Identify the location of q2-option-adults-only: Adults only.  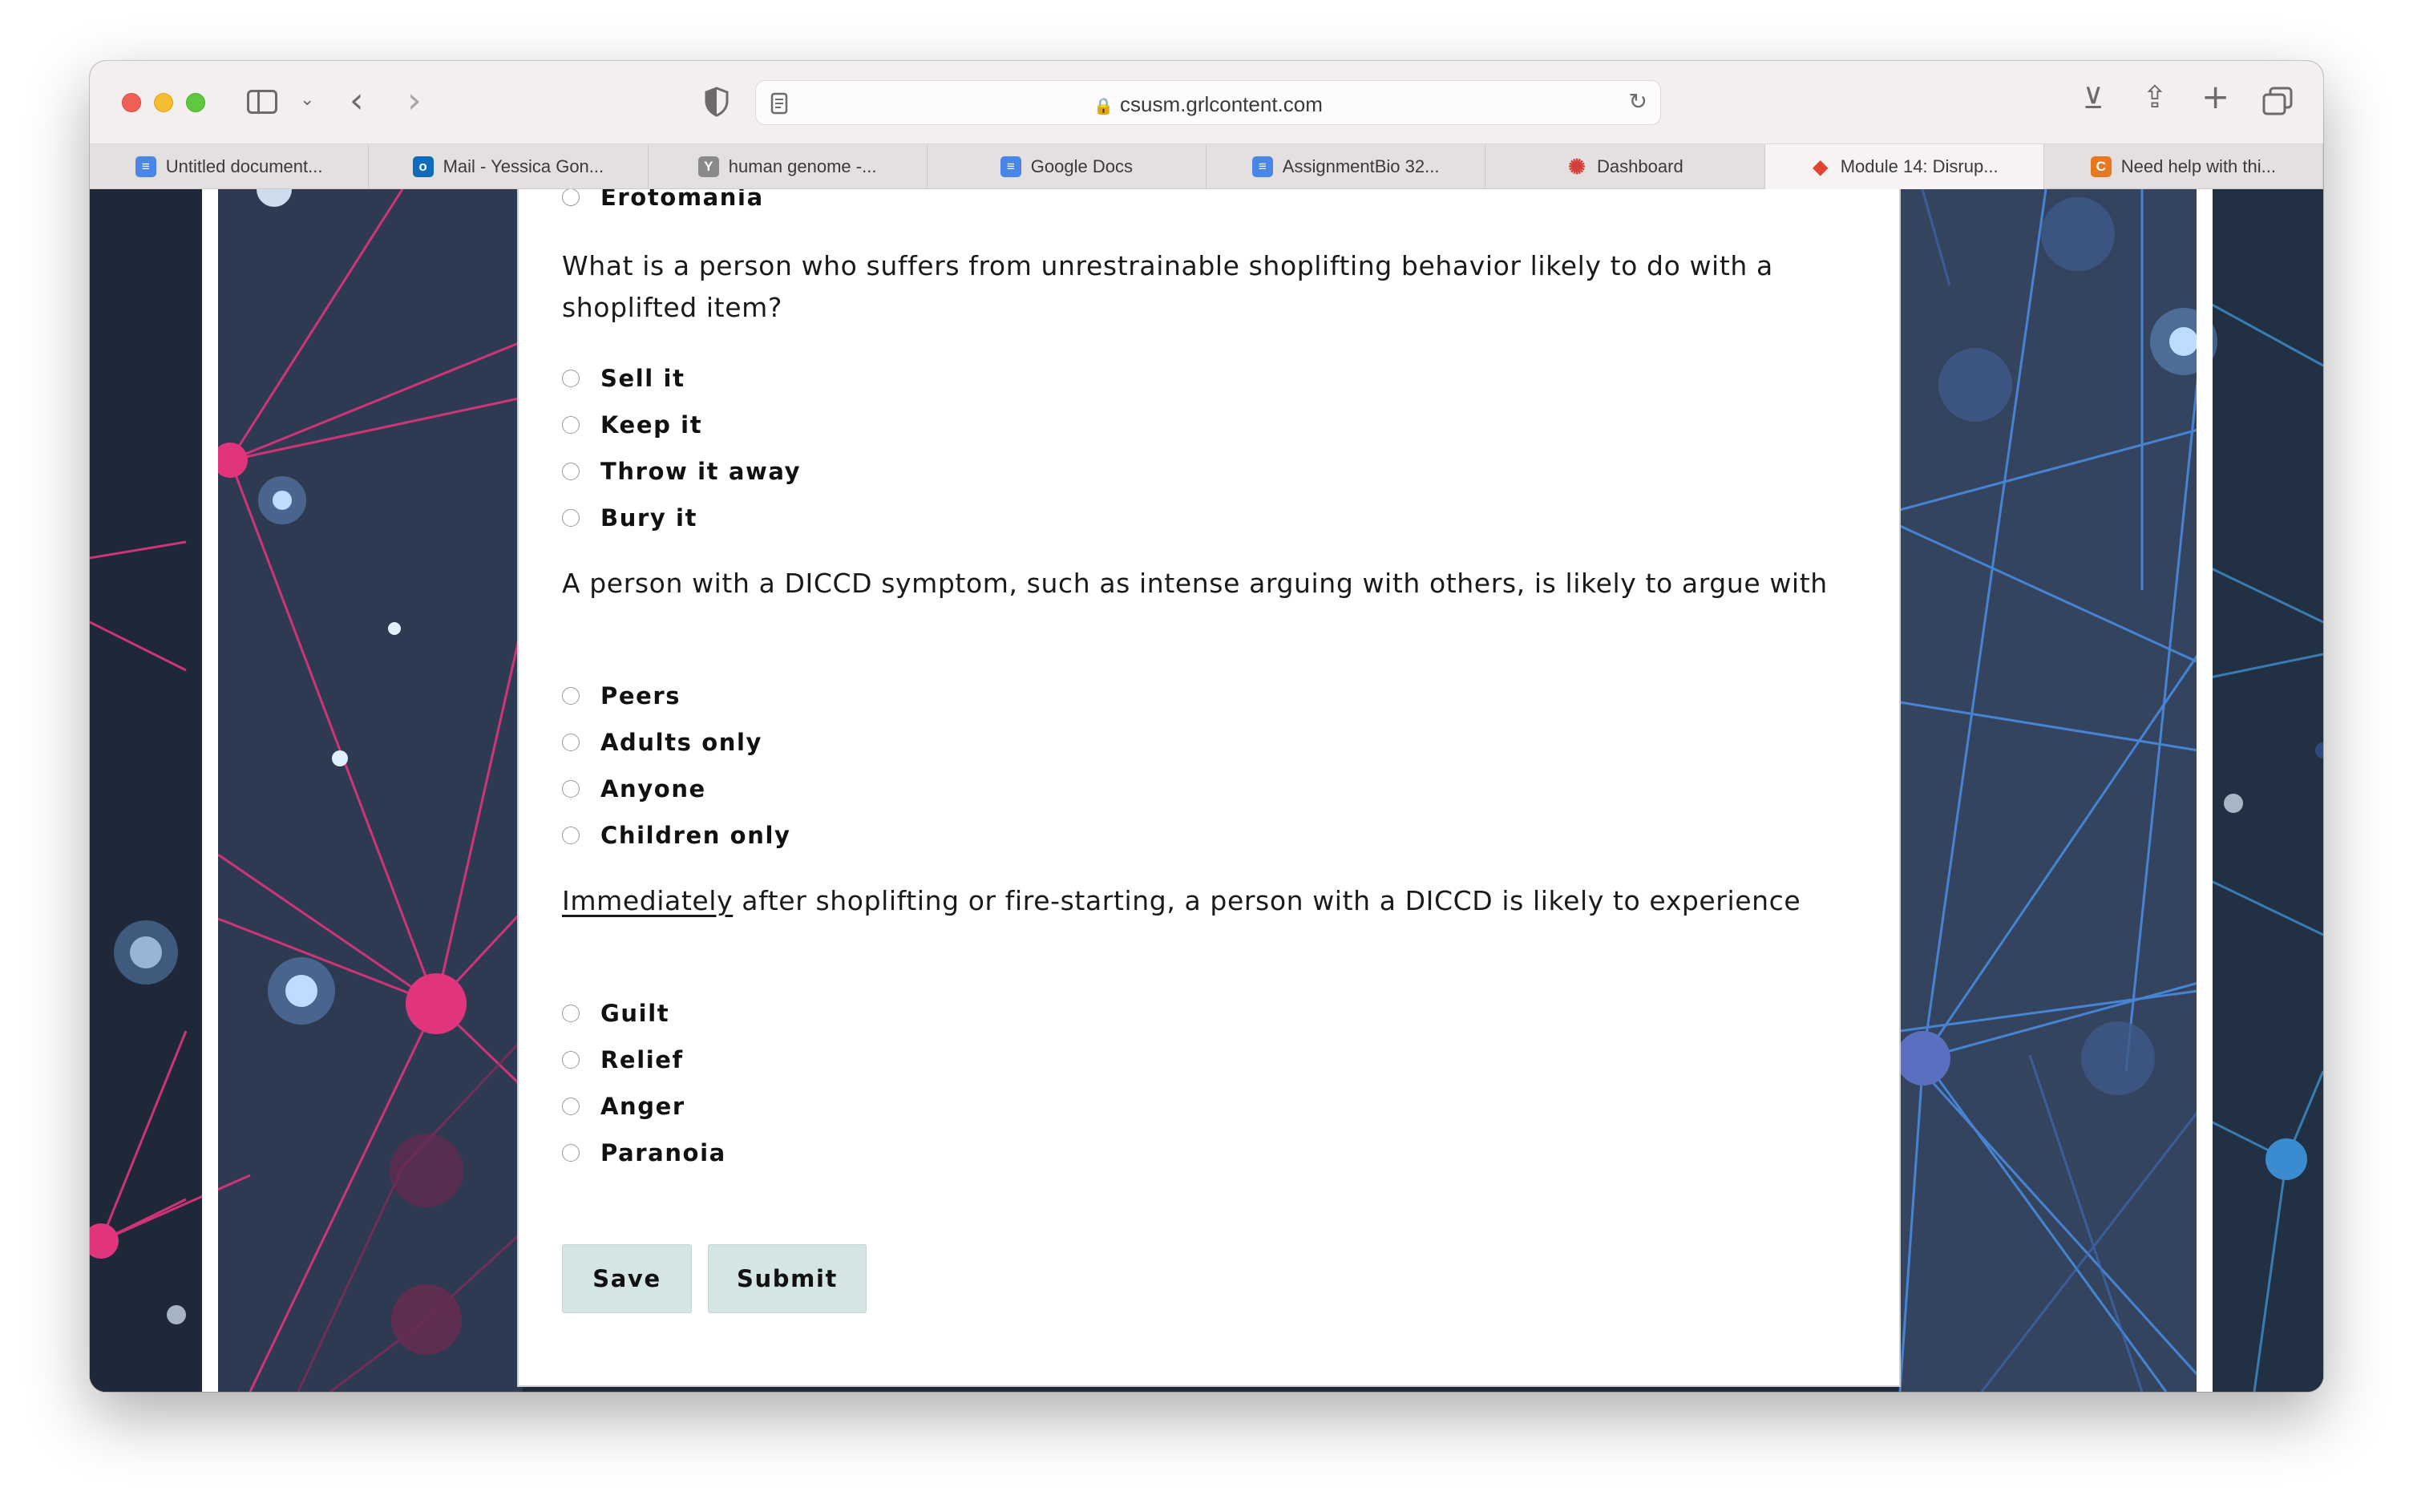
(662, 742).